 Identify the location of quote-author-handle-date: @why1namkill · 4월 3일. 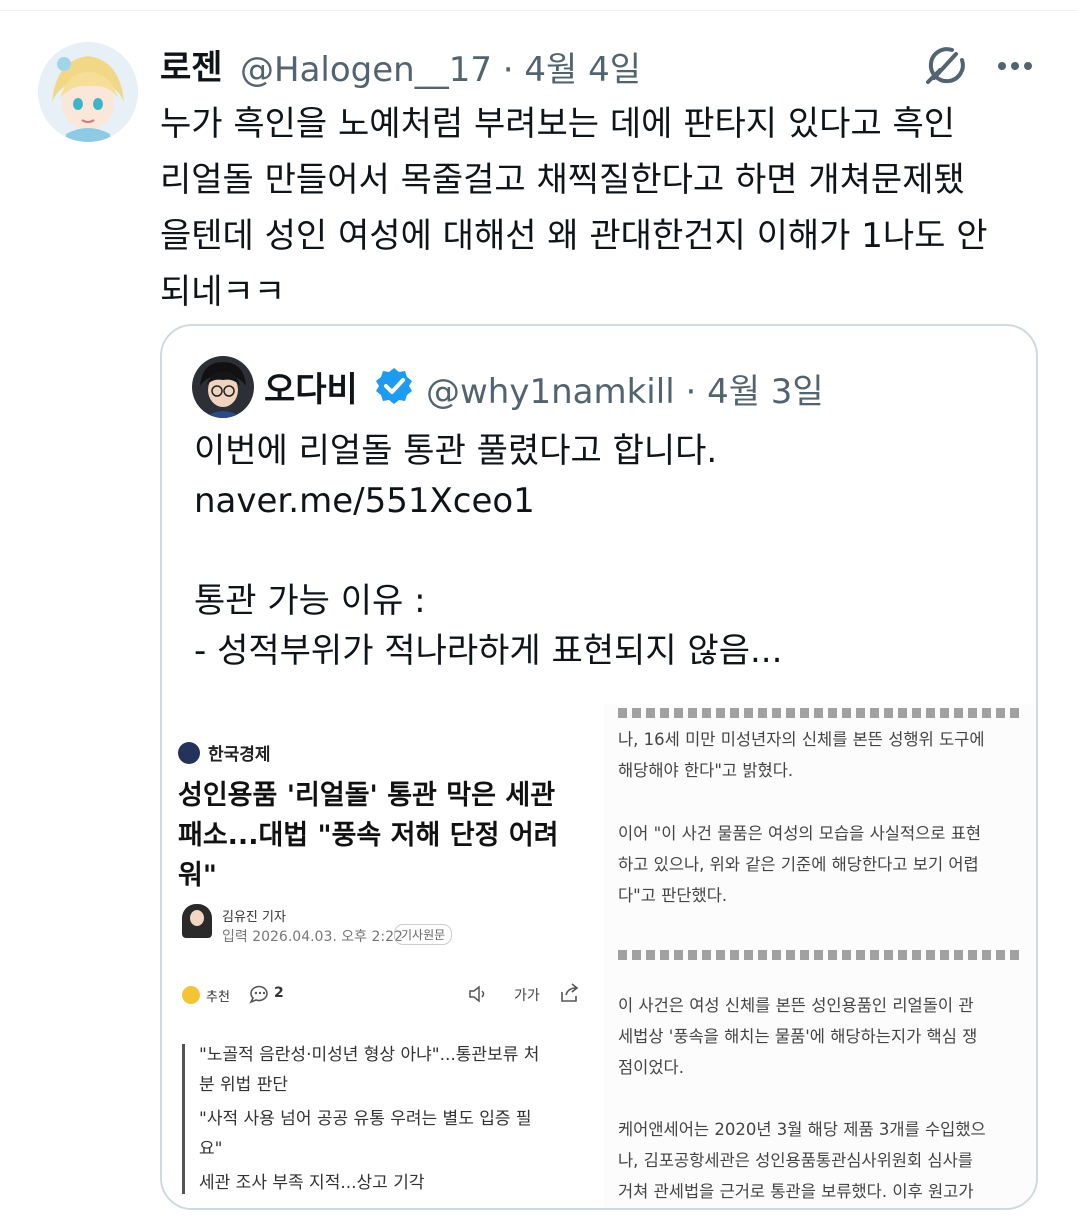
(625, 388).